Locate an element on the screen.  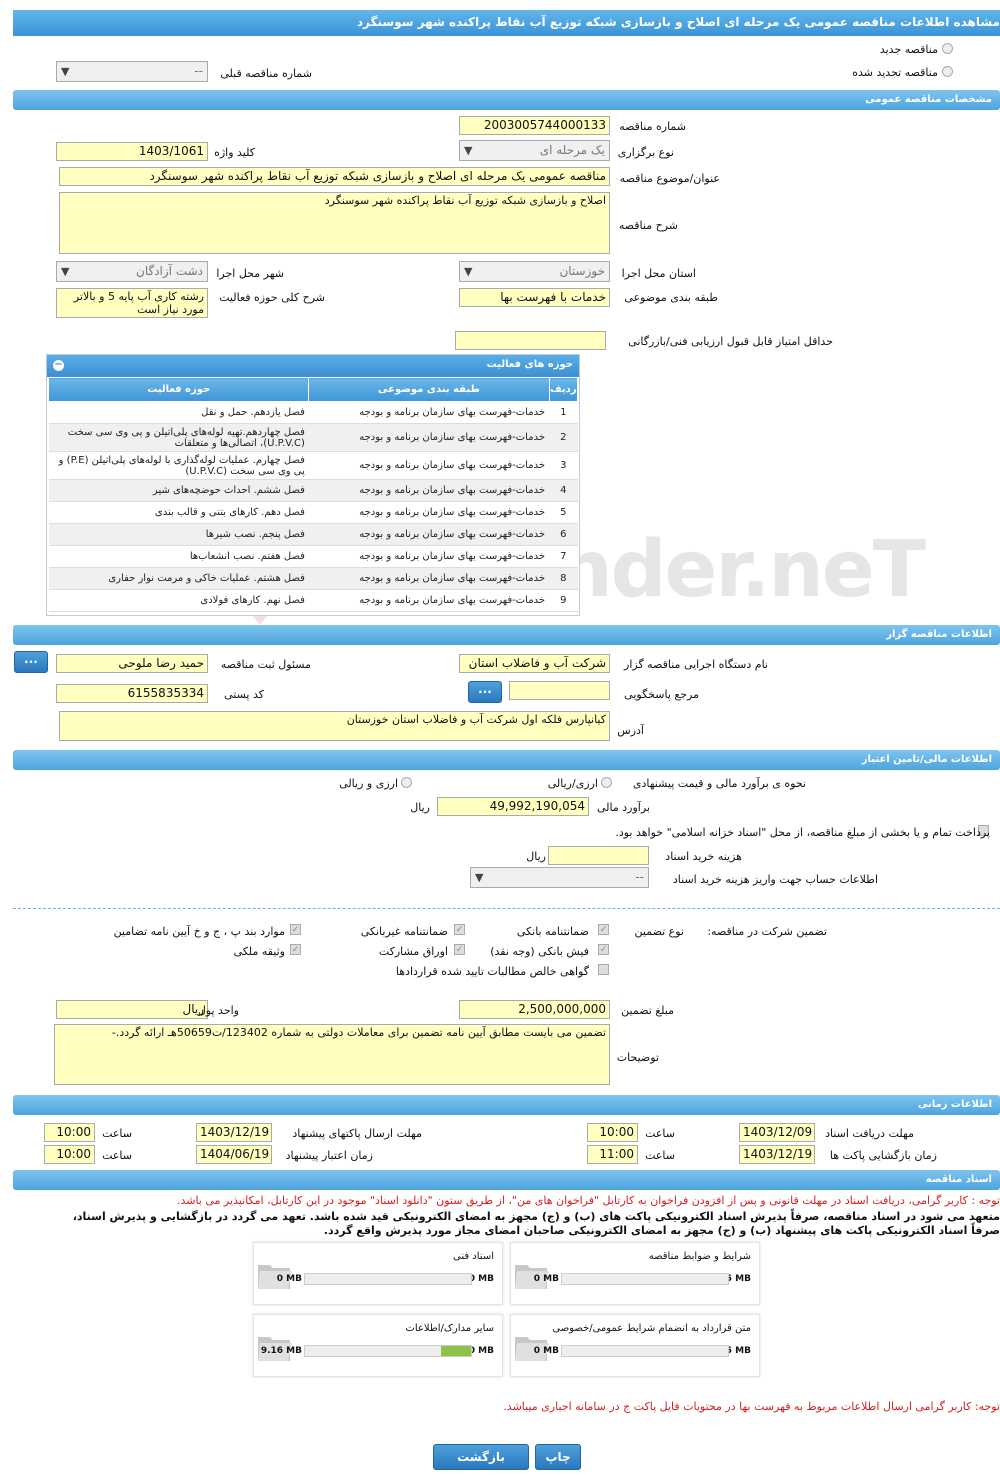
doc-cost-field is located at coordinates (598, 855).